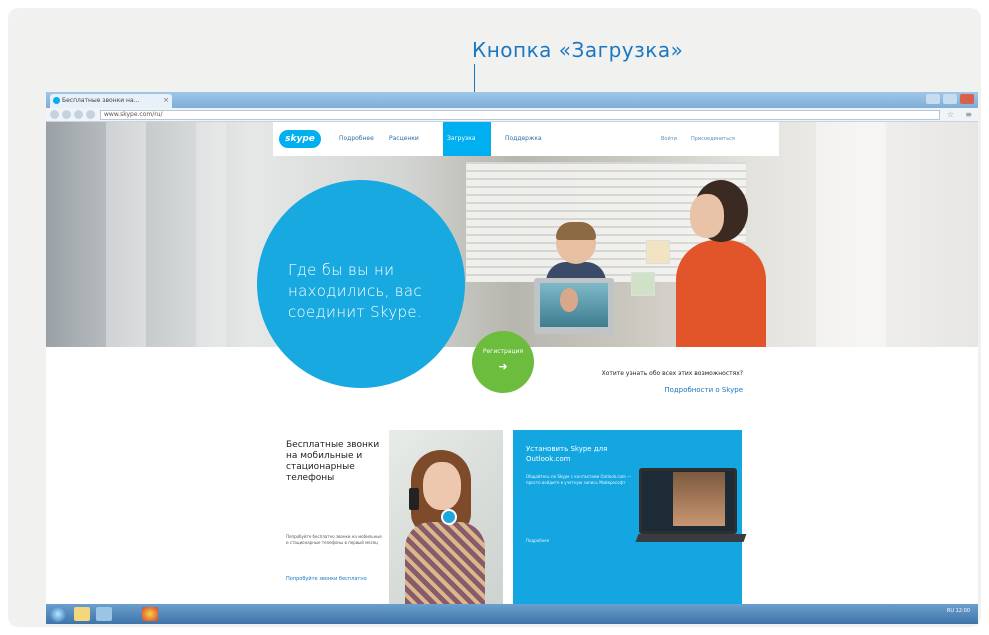 This screenshot has width=989, height=635. What do you see at coordinates (713, 139) in the screenshot?
I see `join-link: Присоединиться` at bounding box center [713, 139].